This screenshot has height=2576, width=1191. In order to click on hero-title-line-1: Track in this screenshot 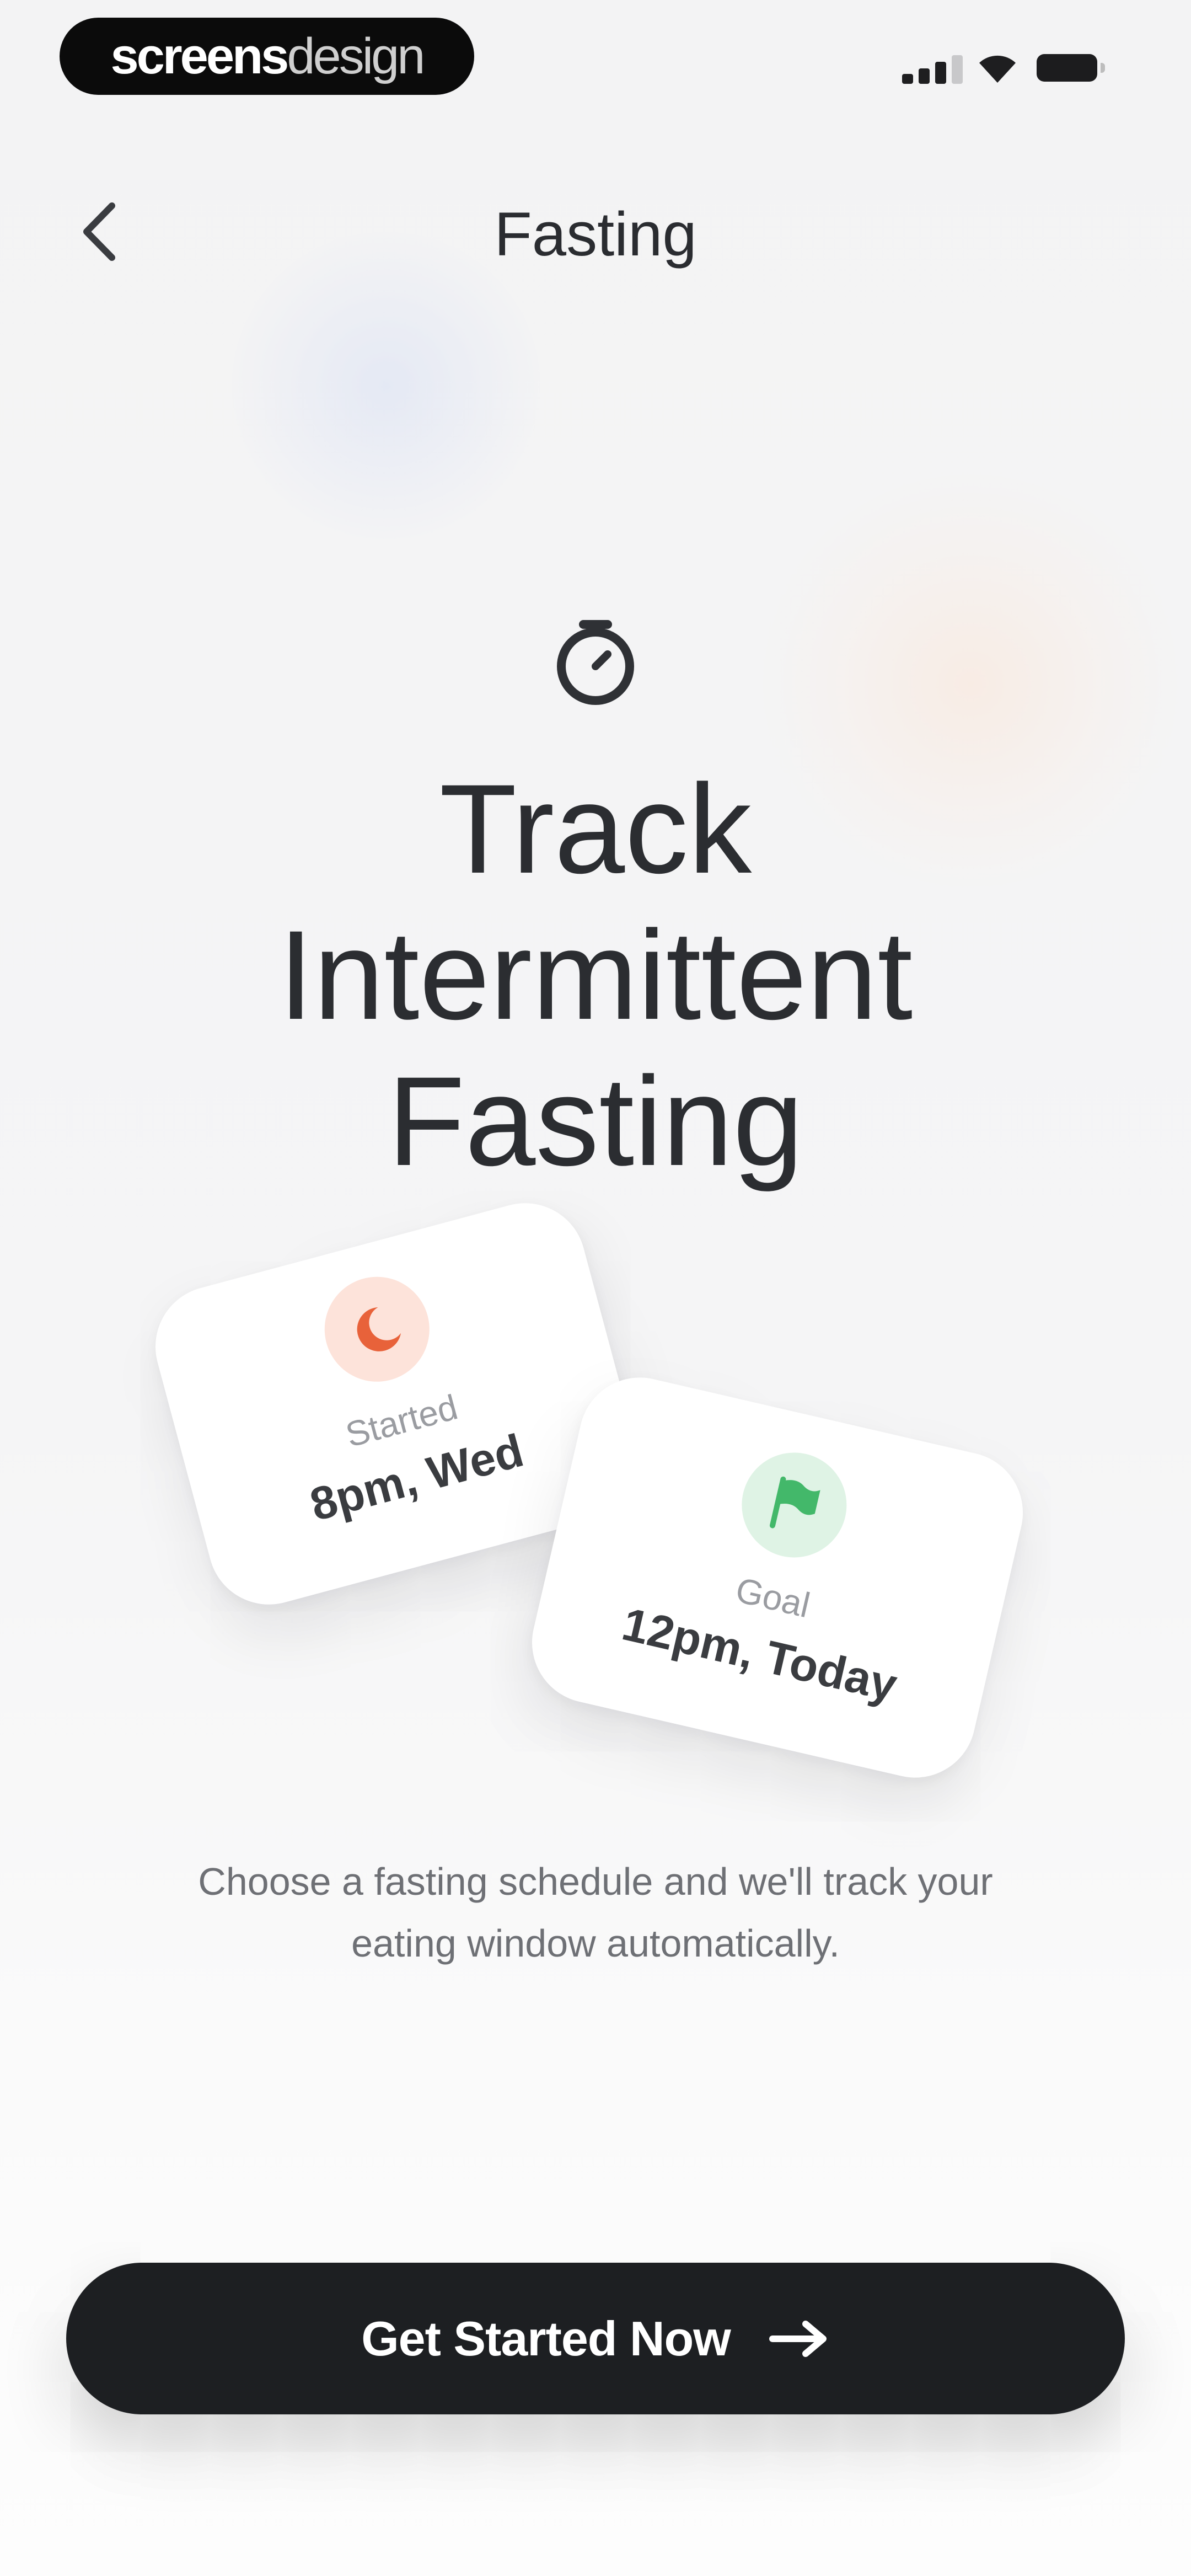, I will do `click(595, 829)`.